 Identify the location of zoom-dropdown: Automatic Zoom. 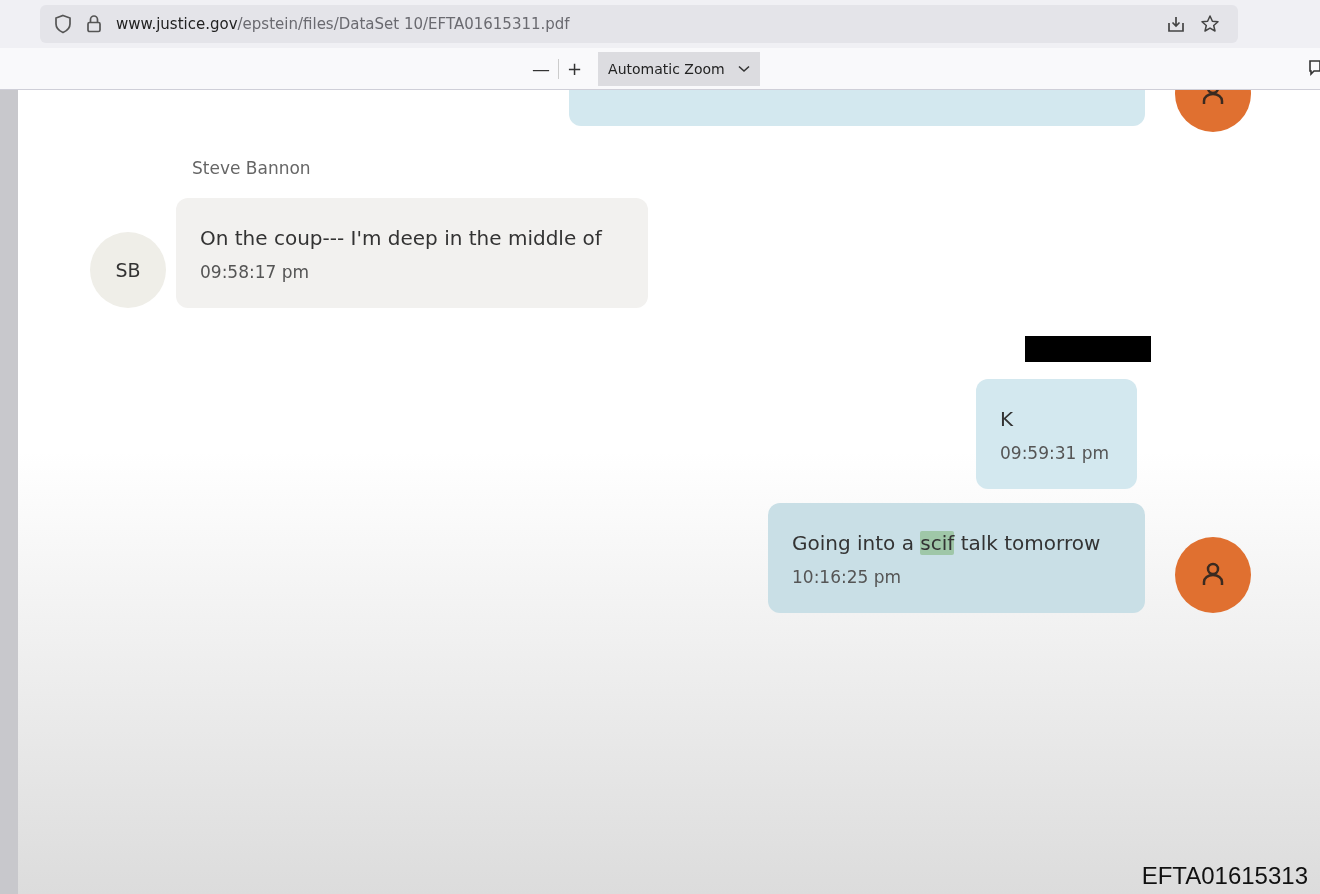
(679, 68).